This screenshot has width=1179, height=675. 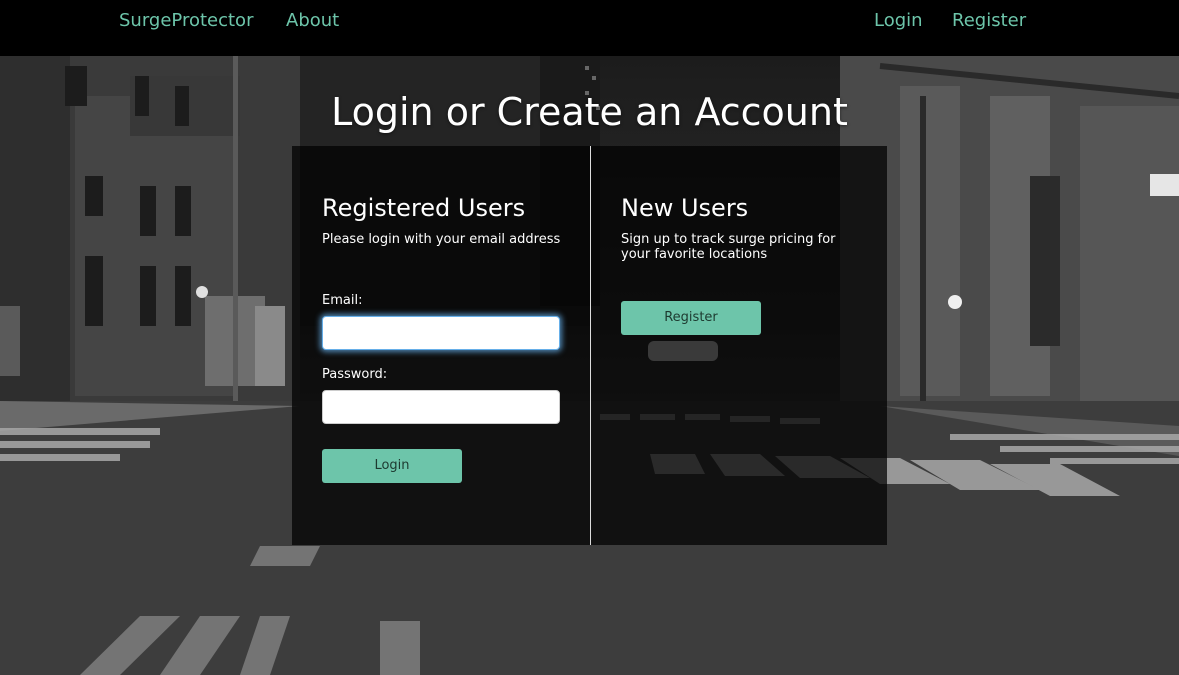 I want to click on registered-users-subtitle: Please login with your email address, so click(x=441, y=239).